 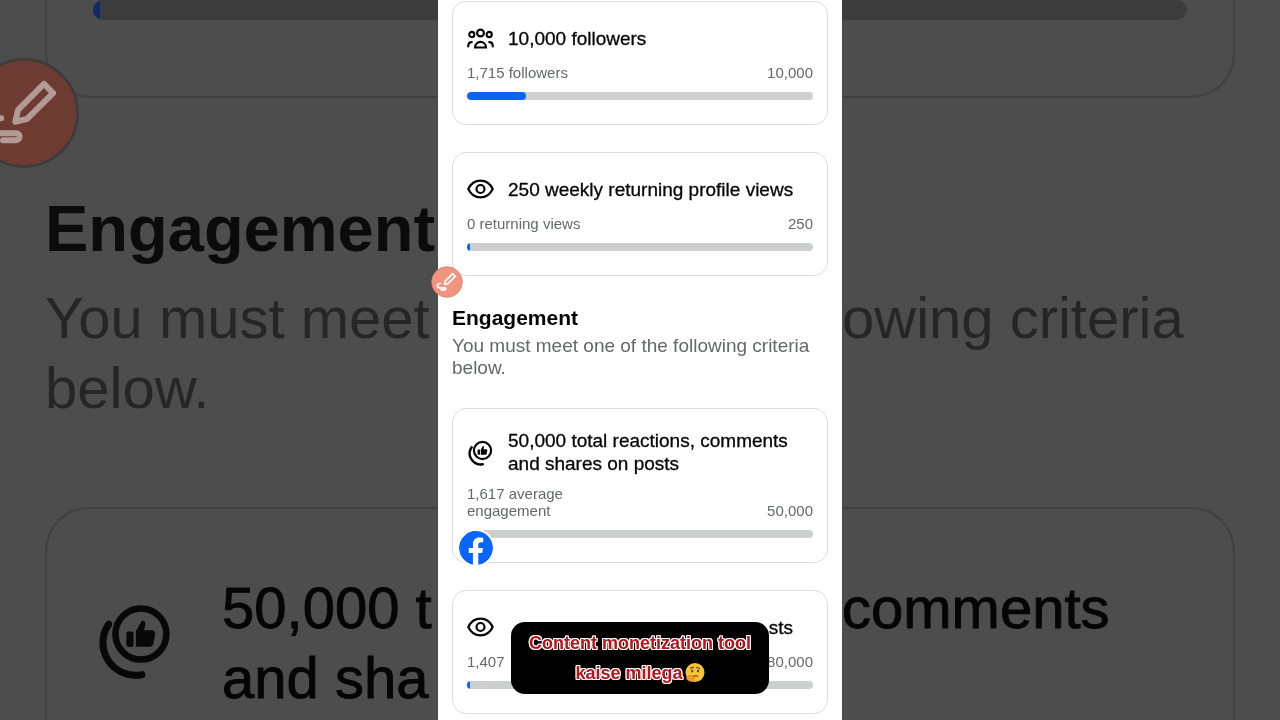 I want to click on backdrop-card-title: comments, so click(x=976, y=608).